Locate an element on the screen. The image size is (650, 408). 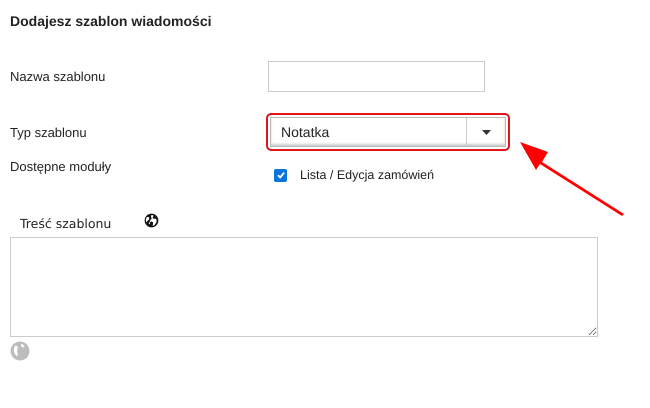
field-label: Typ szablonu is located at coordinates (49, 132).